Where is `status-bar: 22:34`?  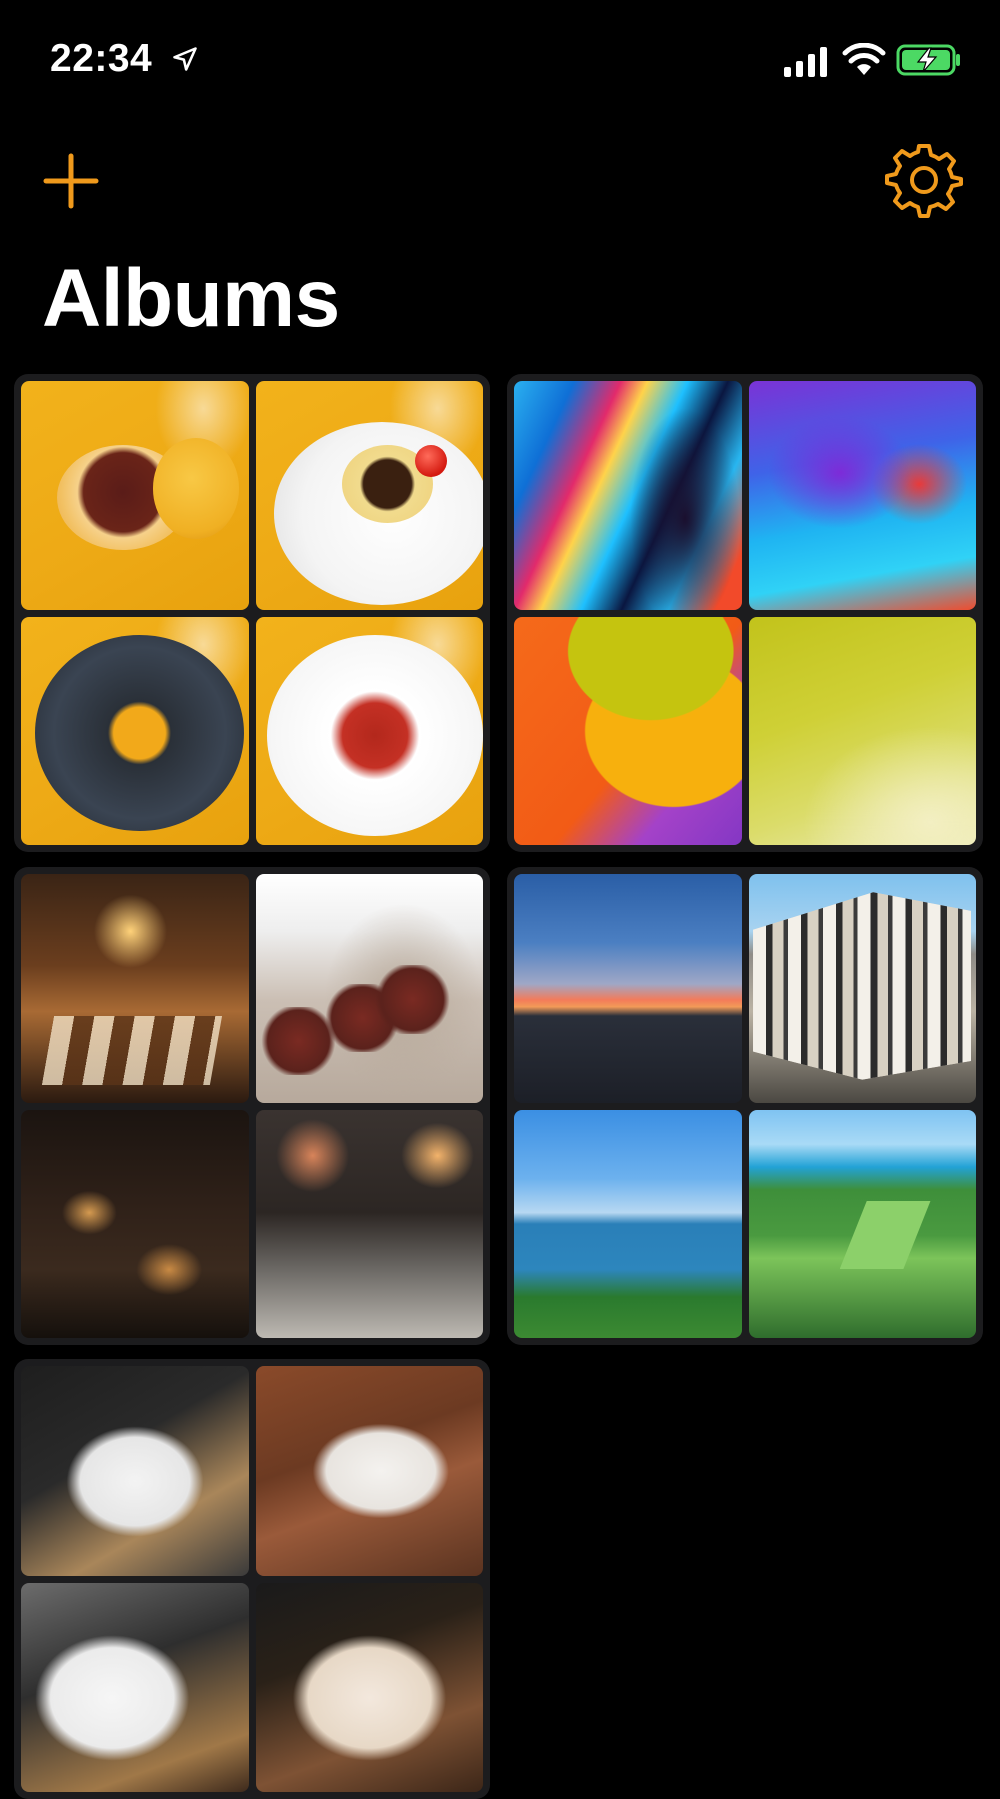 status-bar: 22:34 is located at coordinates (500, 60).